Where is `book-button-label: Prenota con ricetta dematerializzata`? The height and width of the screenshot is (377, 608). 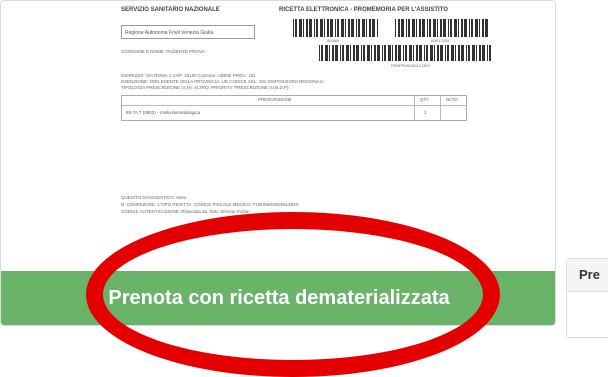
book-button-label: Prenota con ricetta dematerializzata is located at coordinates (279, 297).